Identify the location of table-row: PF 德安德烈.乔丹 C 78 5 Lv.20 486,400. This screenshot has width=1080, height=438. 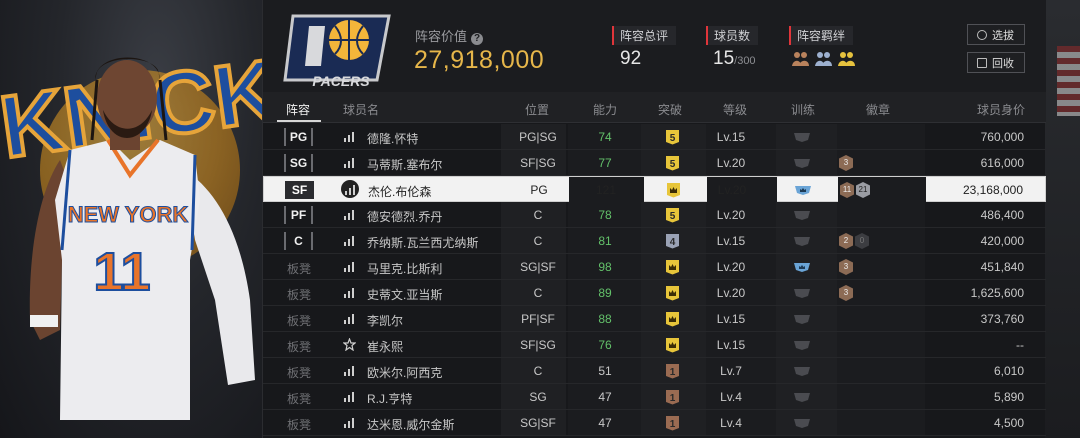
(654, 215).